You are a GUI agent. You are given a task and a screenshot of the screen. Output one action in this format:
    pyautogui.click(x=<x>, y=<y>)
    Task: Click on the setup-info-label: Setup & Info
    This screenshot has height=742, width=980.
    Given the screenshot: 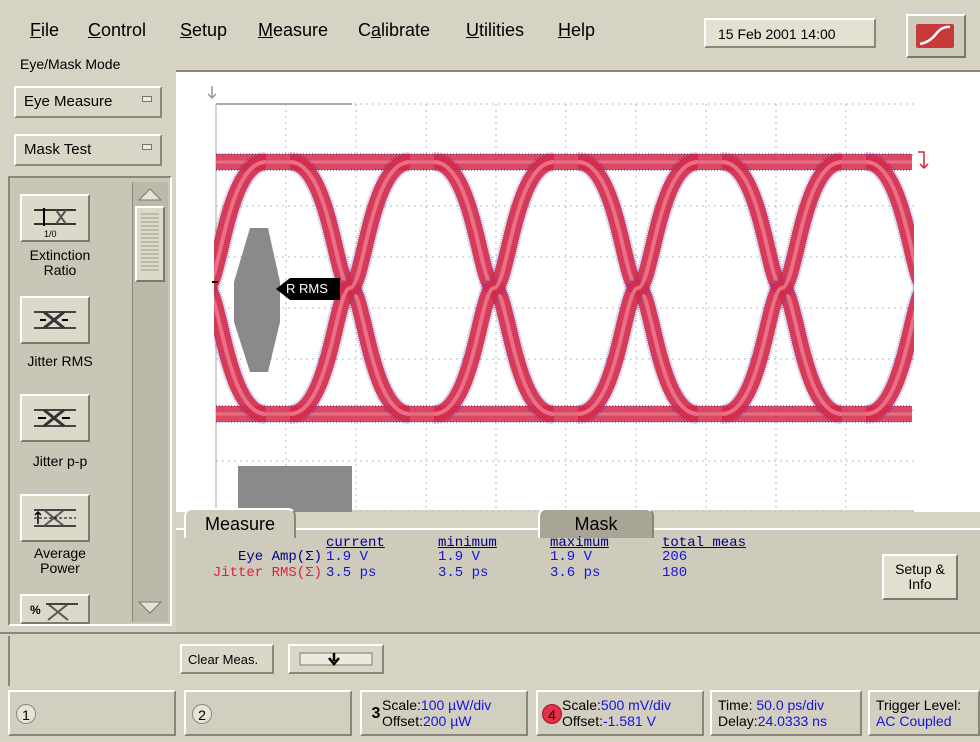 What is the action you would take?
    pyautogui.click(x=920, y=576)
    